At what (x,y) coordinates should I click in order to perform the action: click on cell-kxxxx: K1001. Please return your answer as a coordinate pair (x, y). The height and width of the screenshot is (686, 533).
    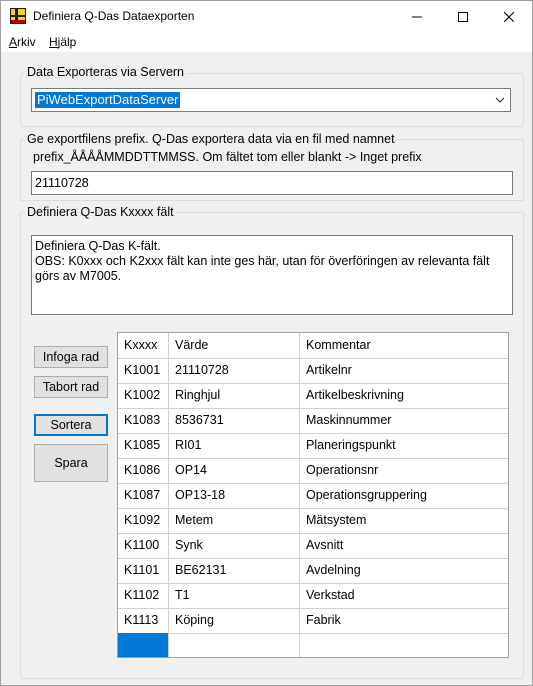
    Looking at the image, I should click on (143, 370).